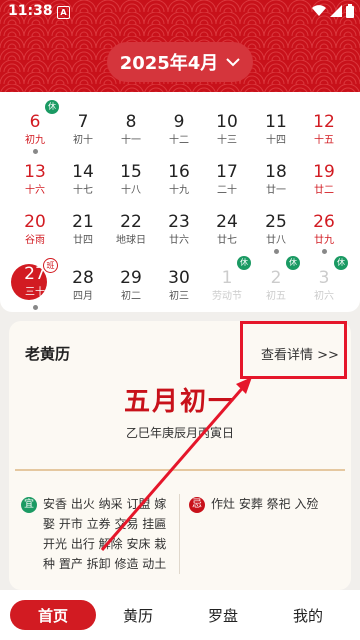  I want to click on day-number: 21, so click(83, 222).